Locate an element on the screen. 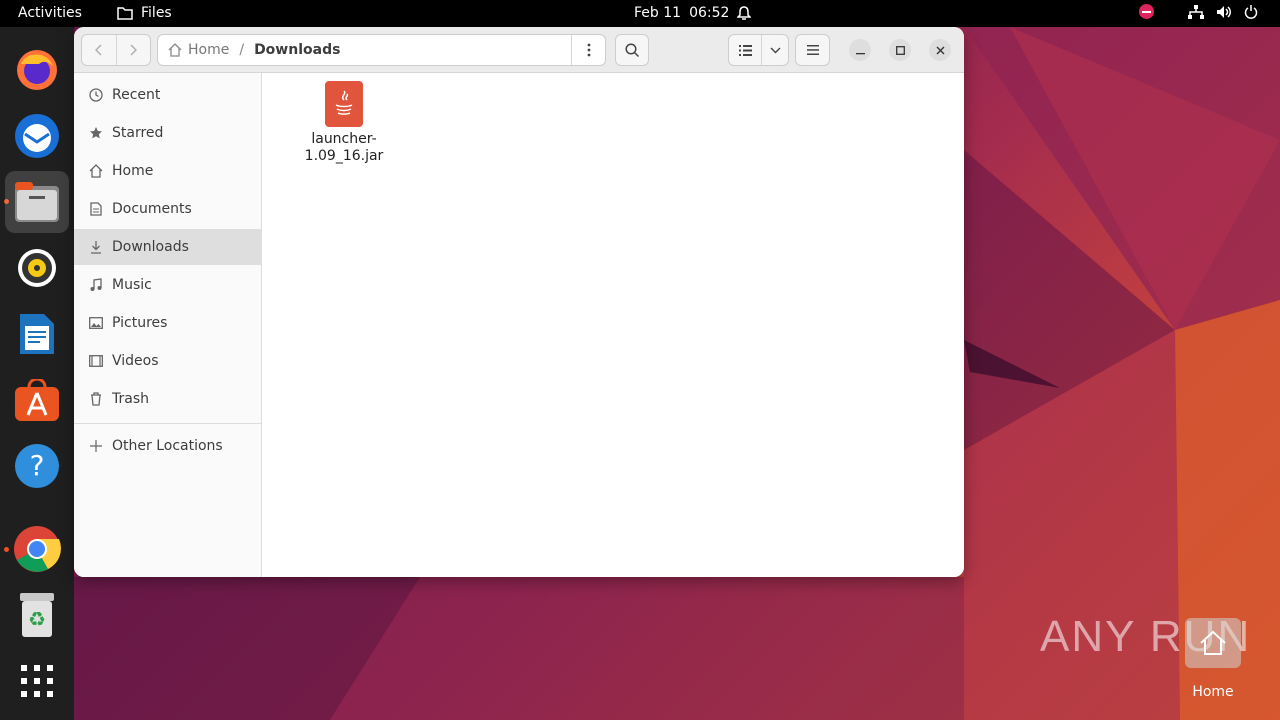 The image size is (1280, 720). path-menu-button is located at coordinates (588, 50).